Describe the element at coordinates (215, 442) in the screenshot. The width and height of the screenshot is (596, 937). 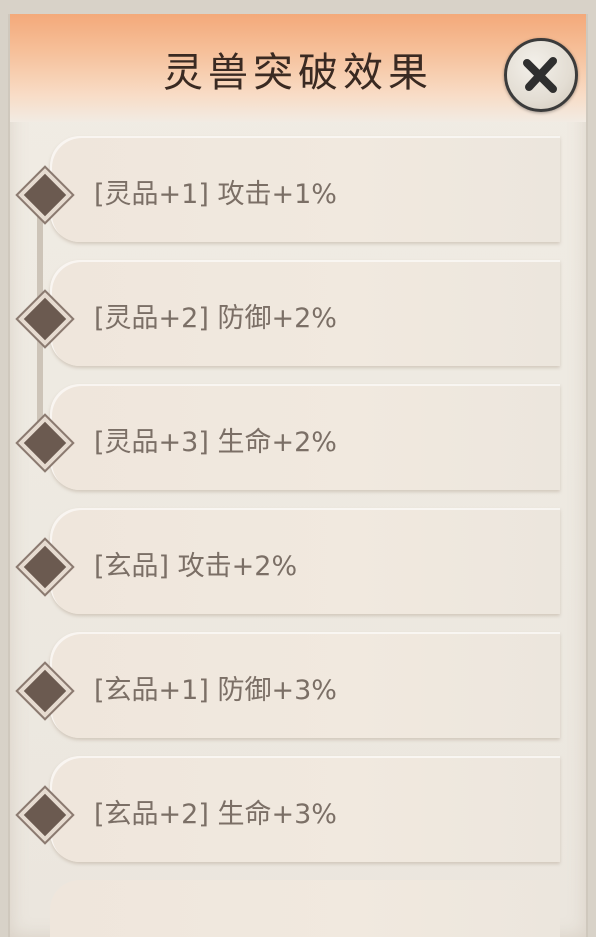
I see `effect-label: [灵品+3] 生命+2%` at that location.